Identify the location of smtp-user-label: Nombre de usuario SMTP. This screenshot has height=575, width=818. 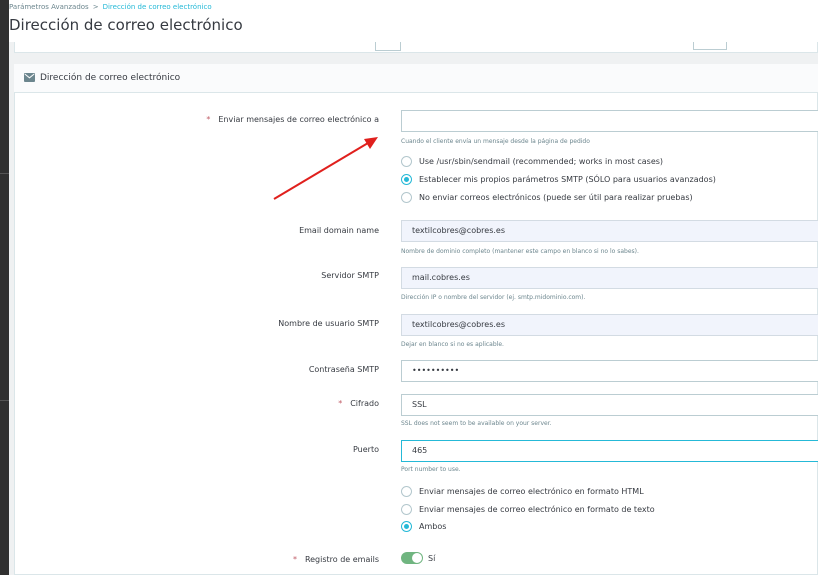
(328, 323).